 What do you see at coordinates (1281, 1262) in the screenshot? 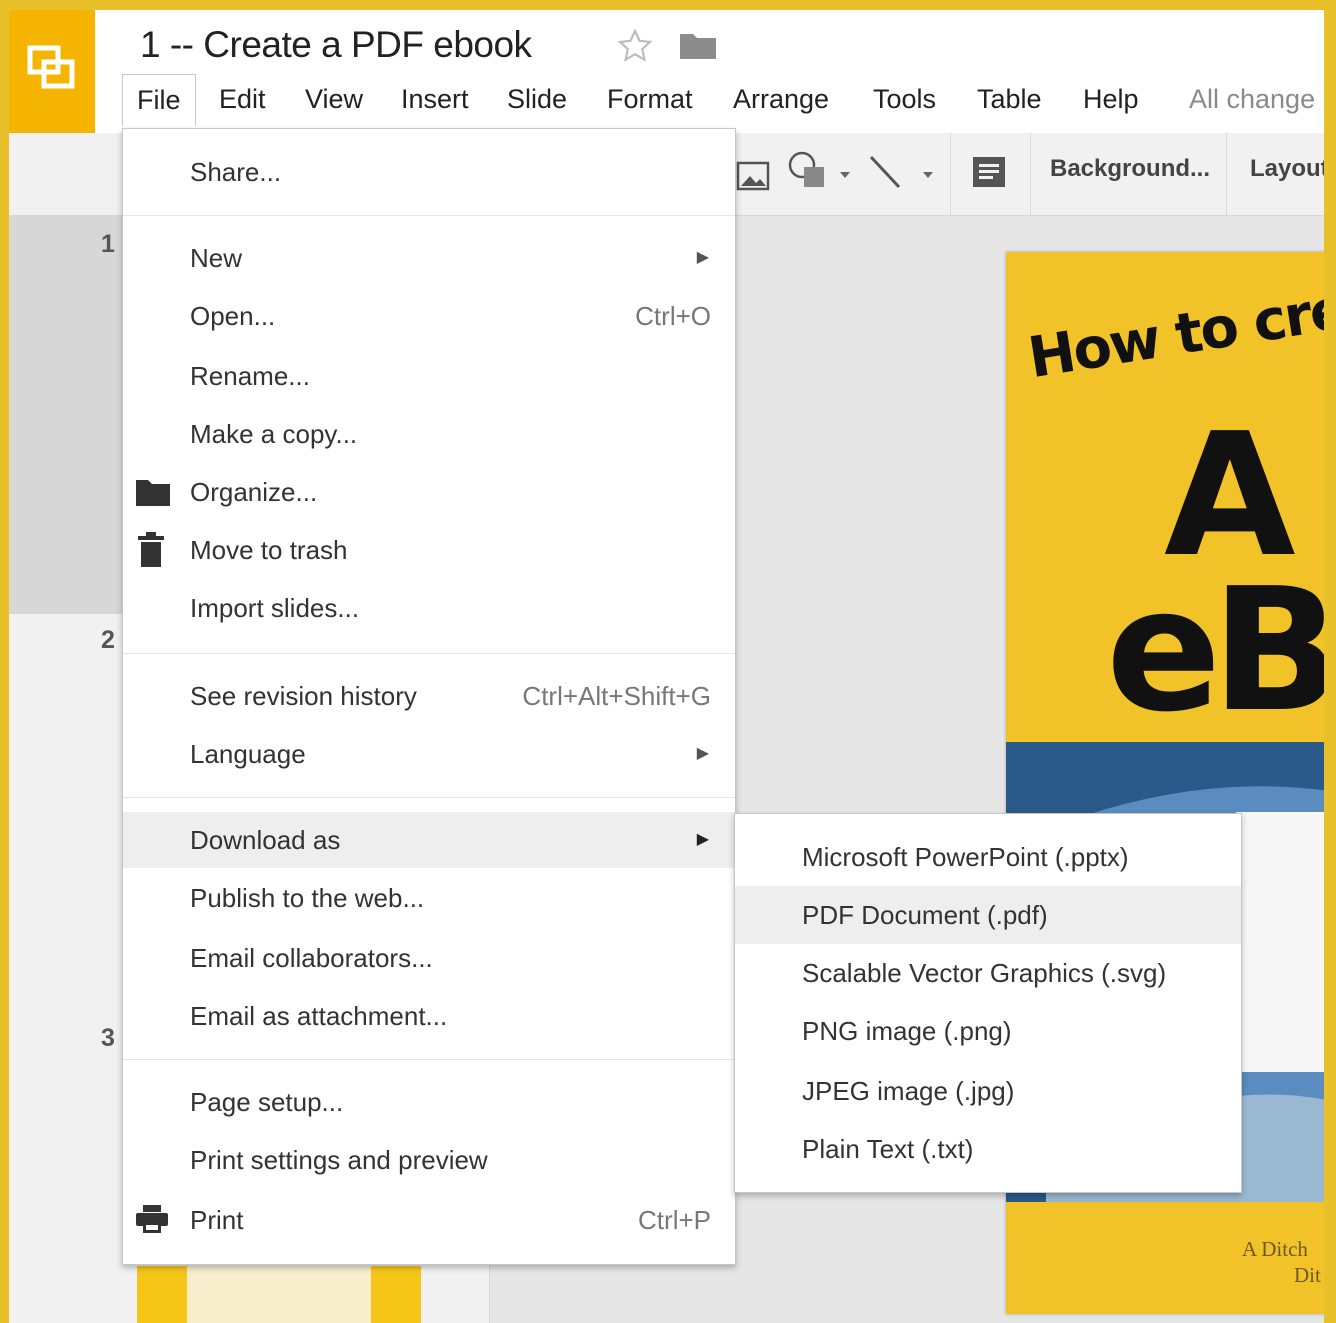
I see `slide-credit: A Ditch Dit` at bounding box center [1281, 1262].